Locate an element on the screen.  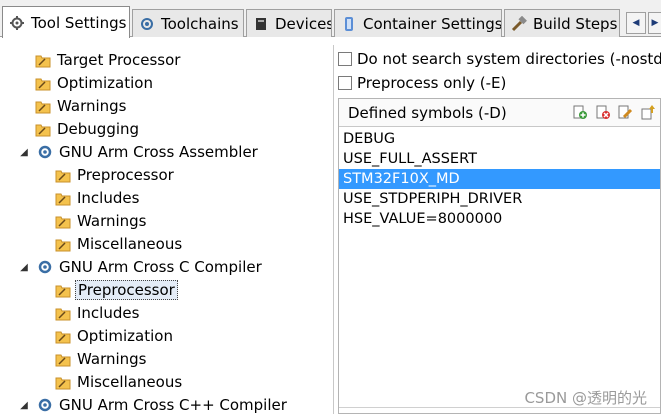
preprocess-only-option: Preprocess only (-E) is located at coordinates (422, 83).